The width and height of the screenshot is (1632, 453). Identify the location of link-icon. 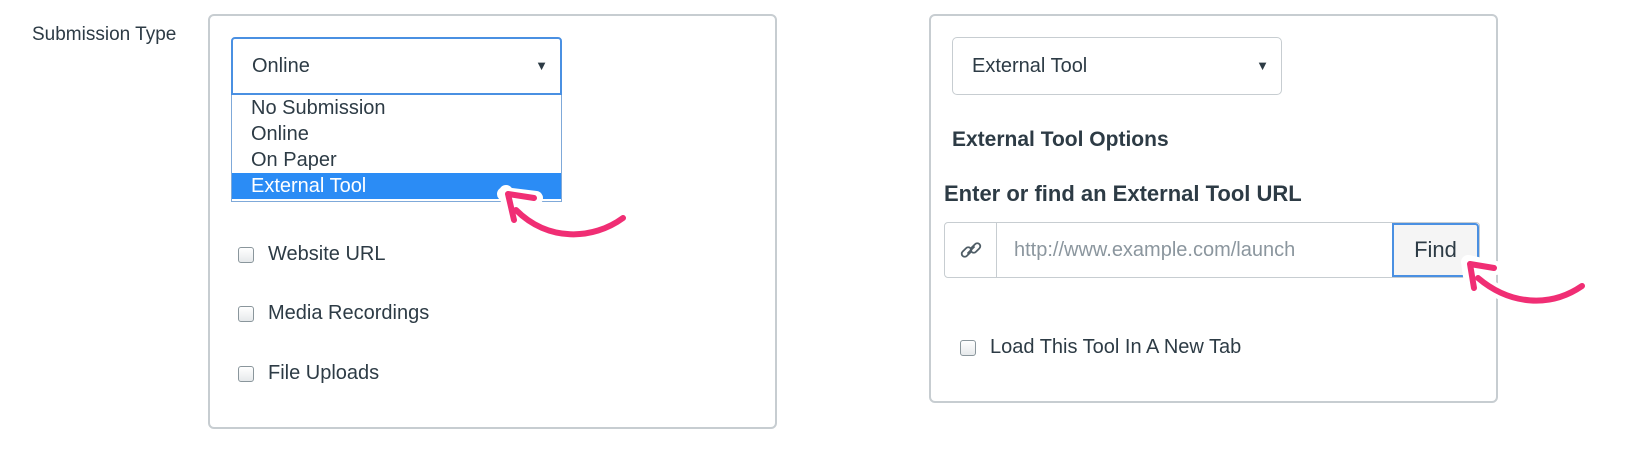
(971, 250).